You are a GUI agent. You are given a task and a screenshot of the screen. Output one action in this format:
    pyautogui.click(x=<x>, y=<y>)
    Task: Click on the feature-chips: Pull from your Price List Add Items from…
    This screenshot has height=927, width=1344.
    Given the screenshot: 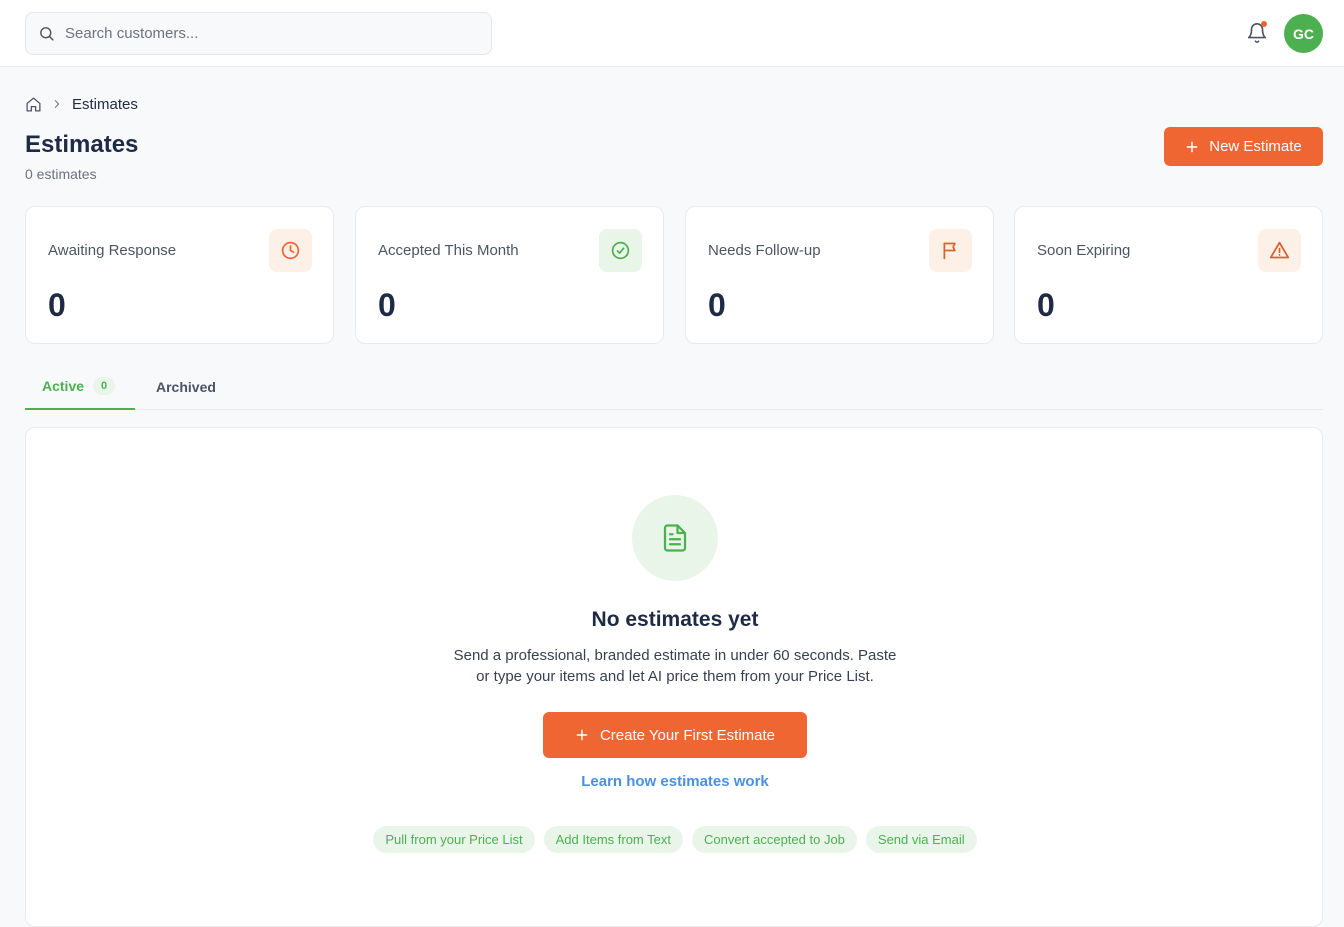 What is the action you would take?
    pyautogui.click(x=675, y=839)
    